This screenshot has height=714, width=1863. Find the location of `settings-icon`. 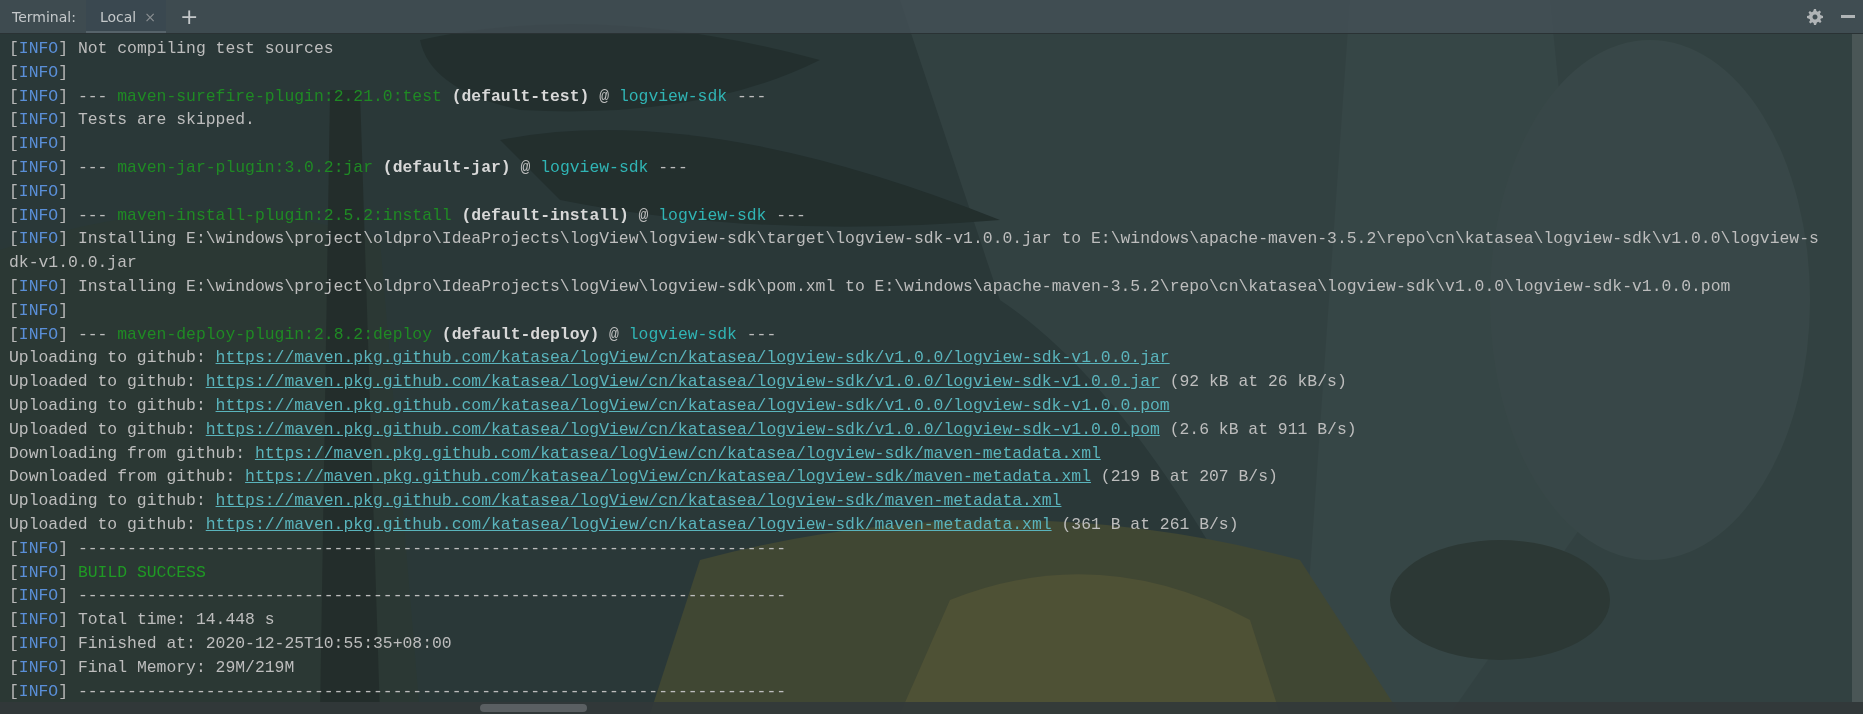

settings-icon is located at coordinates (1815, 16).